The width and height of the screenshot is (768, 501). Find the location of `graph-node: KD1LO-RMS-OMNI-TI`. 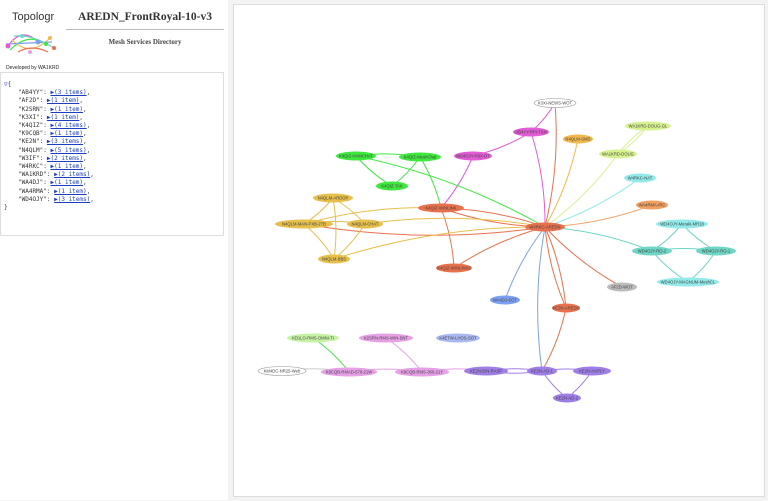

graph-node: KD1LO-RMS-OMNI-TI is located at coordinates (313, 338).